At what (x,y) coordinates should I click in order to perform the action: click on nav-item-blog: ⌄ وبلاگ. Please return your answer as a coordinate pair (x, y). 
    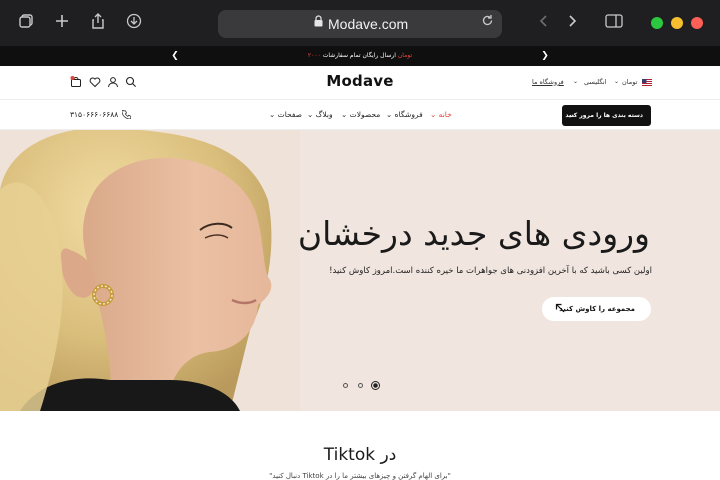
    Looking at the image, I should click on (320, 115).